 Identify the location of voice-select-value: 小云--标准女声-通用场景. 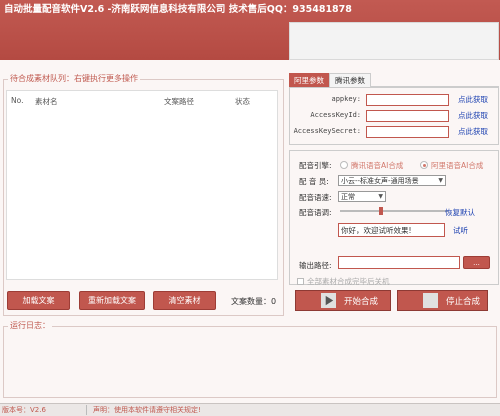
(380, 180).